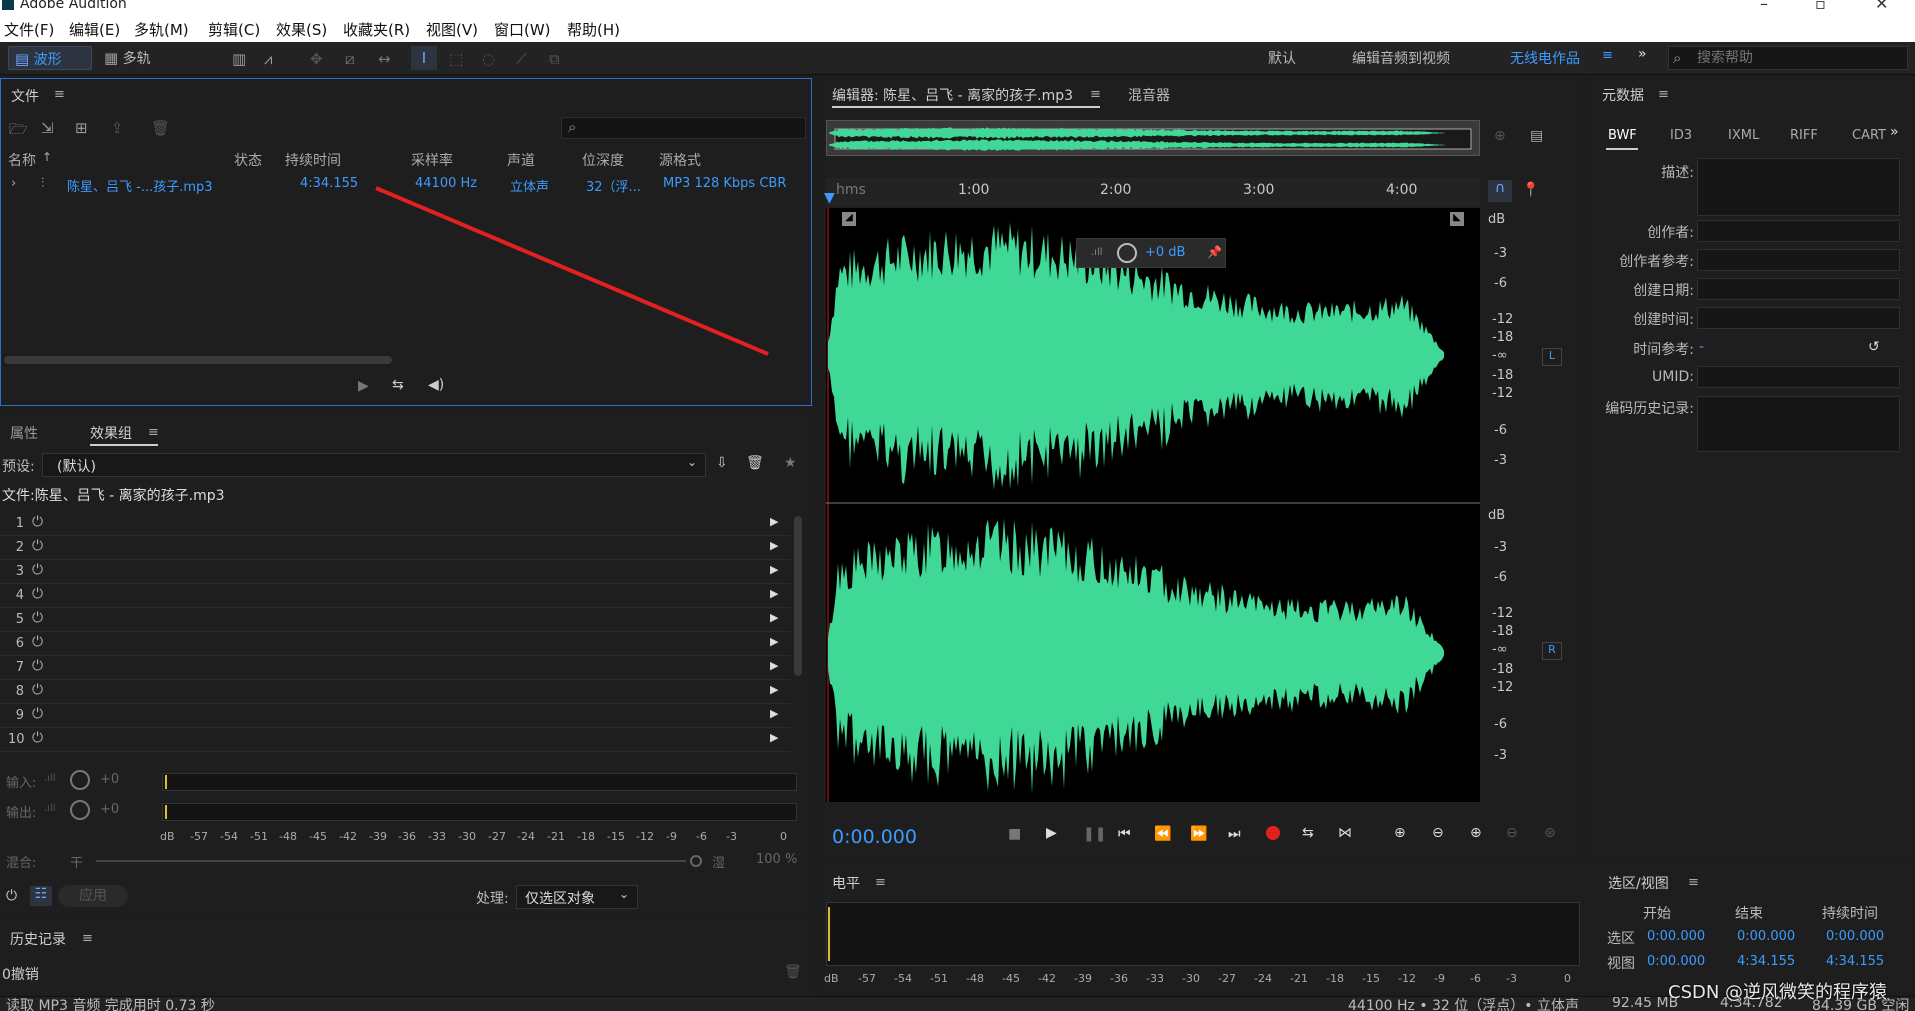  I want to click on effect-slot: 1 ⏻ ▶, so click(395, 524).